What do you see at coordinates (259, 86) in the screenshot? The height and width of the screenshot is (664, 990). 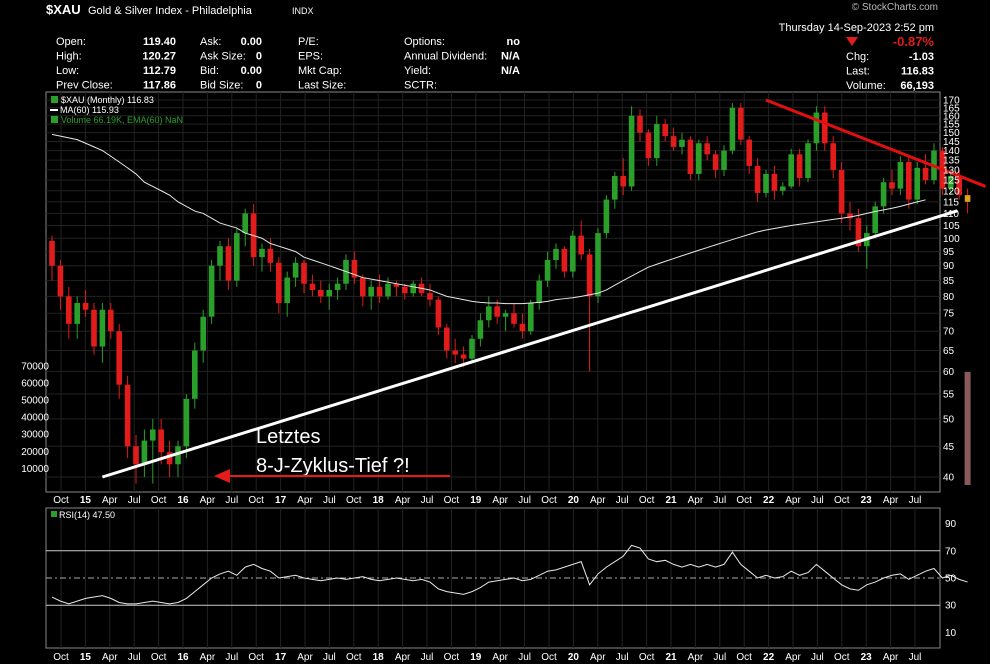 I see `quote-value: 0` at bounding box center [259, 86].